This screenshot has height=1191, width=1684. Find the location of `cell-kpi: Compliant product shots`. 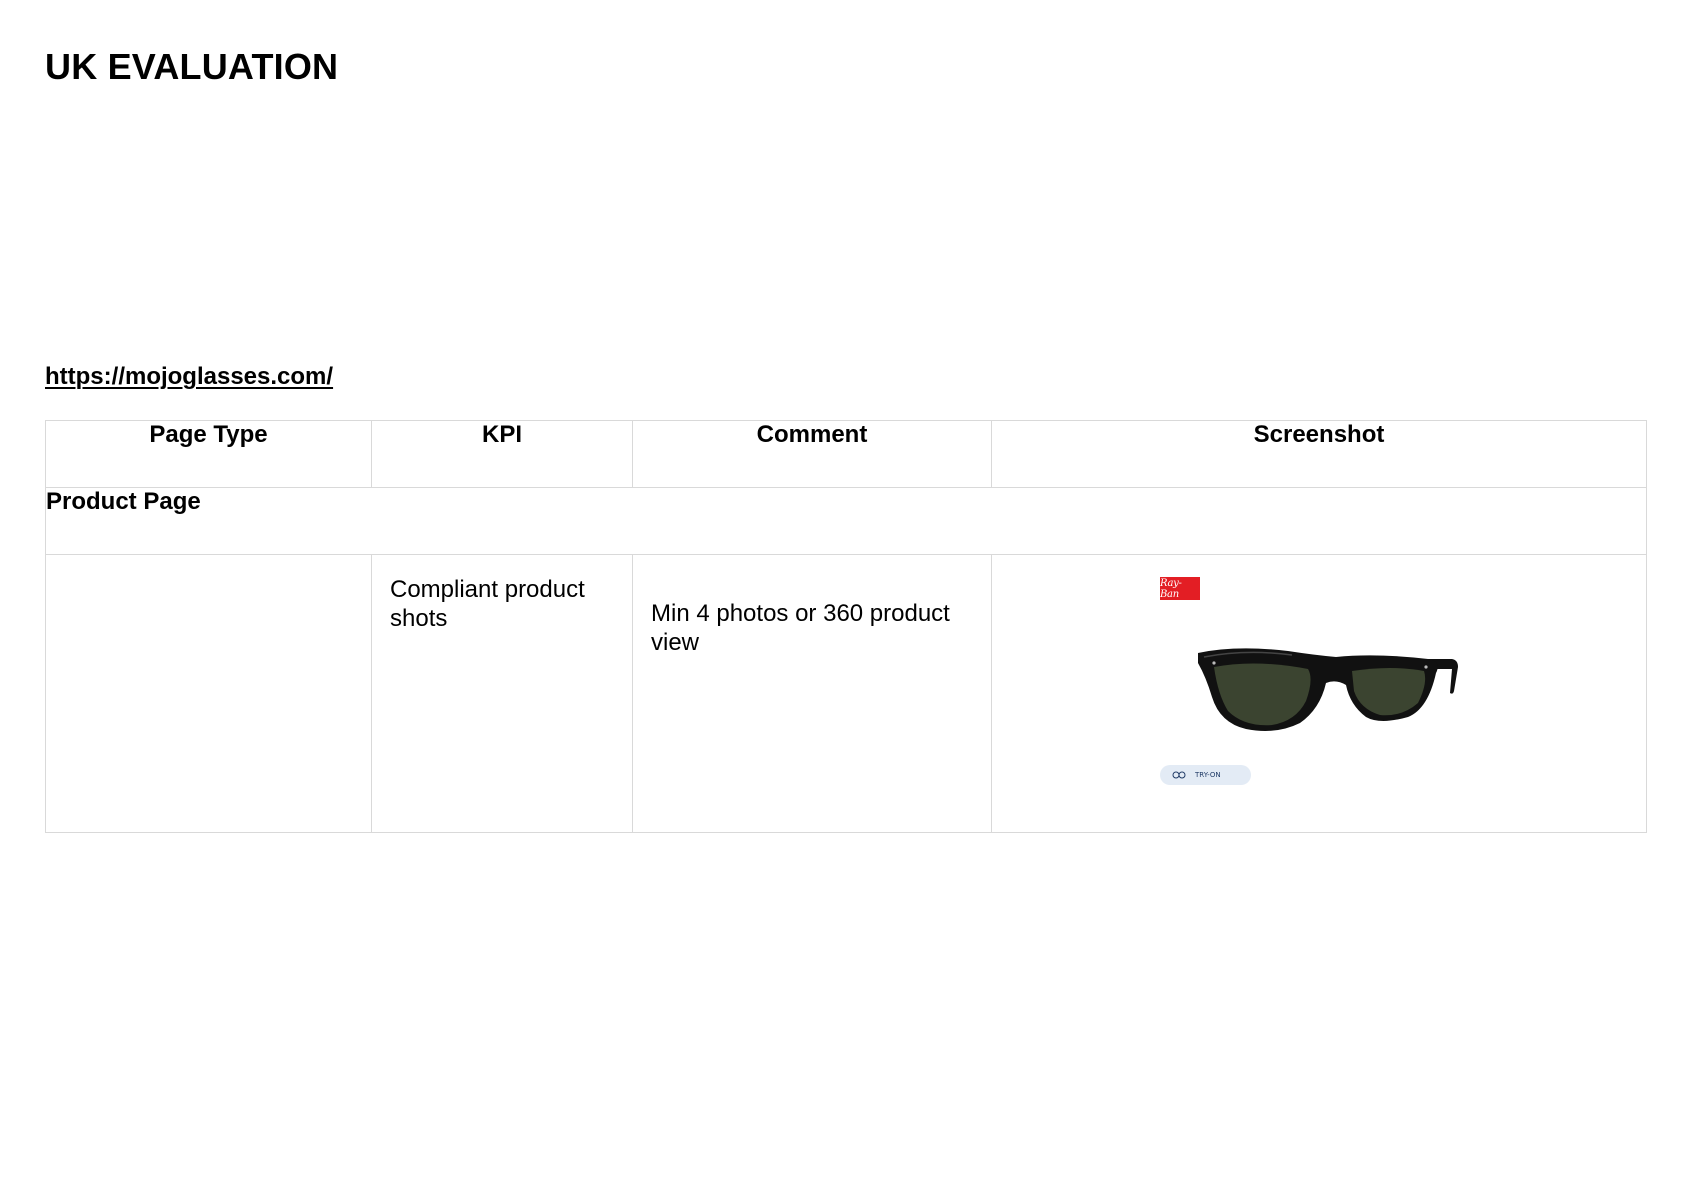

cell-kpi: Compliant product shots is located at coordinates (502, 693).